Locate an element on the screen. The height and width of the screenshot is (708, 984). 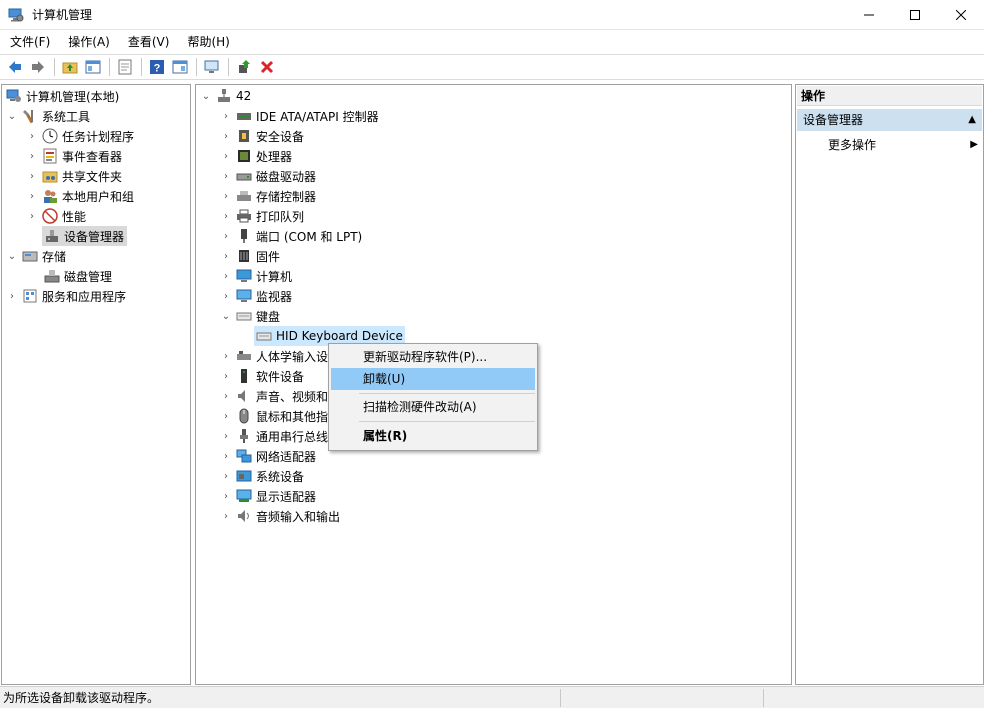
help-button: ? is located at coordinates (157, 67).